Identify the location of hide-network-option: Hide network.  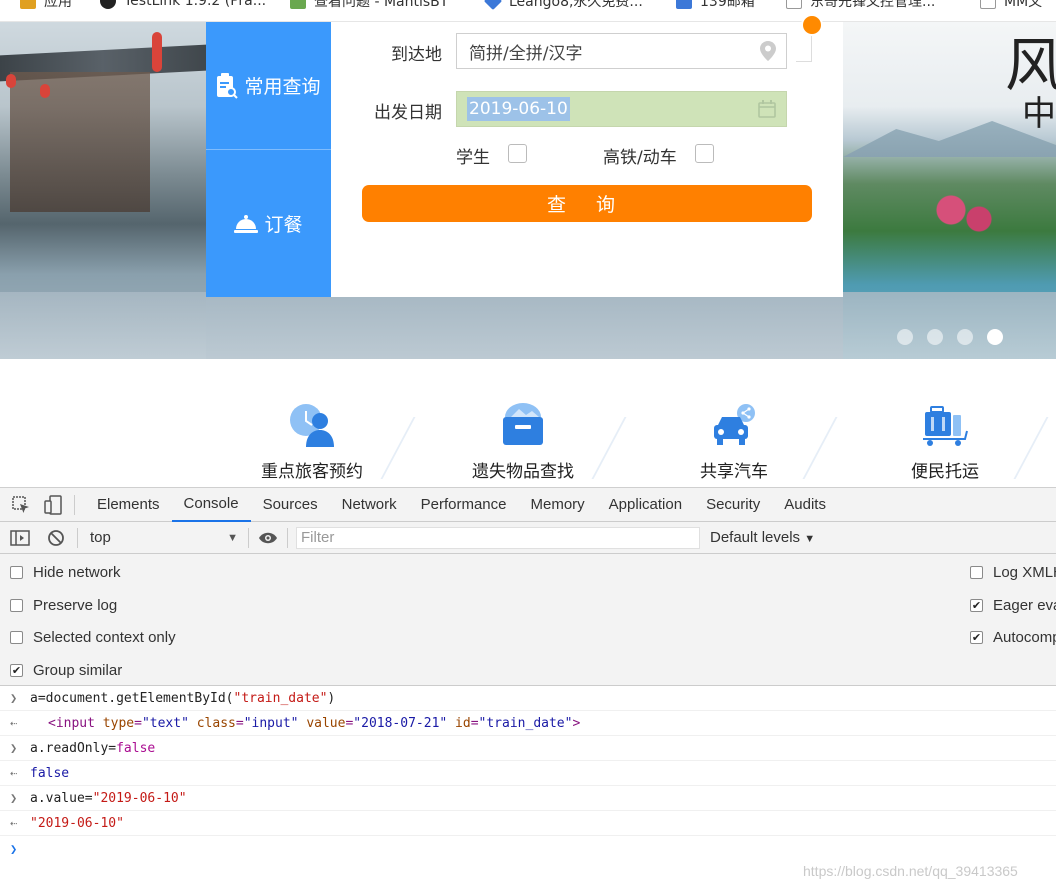
(65, 572).